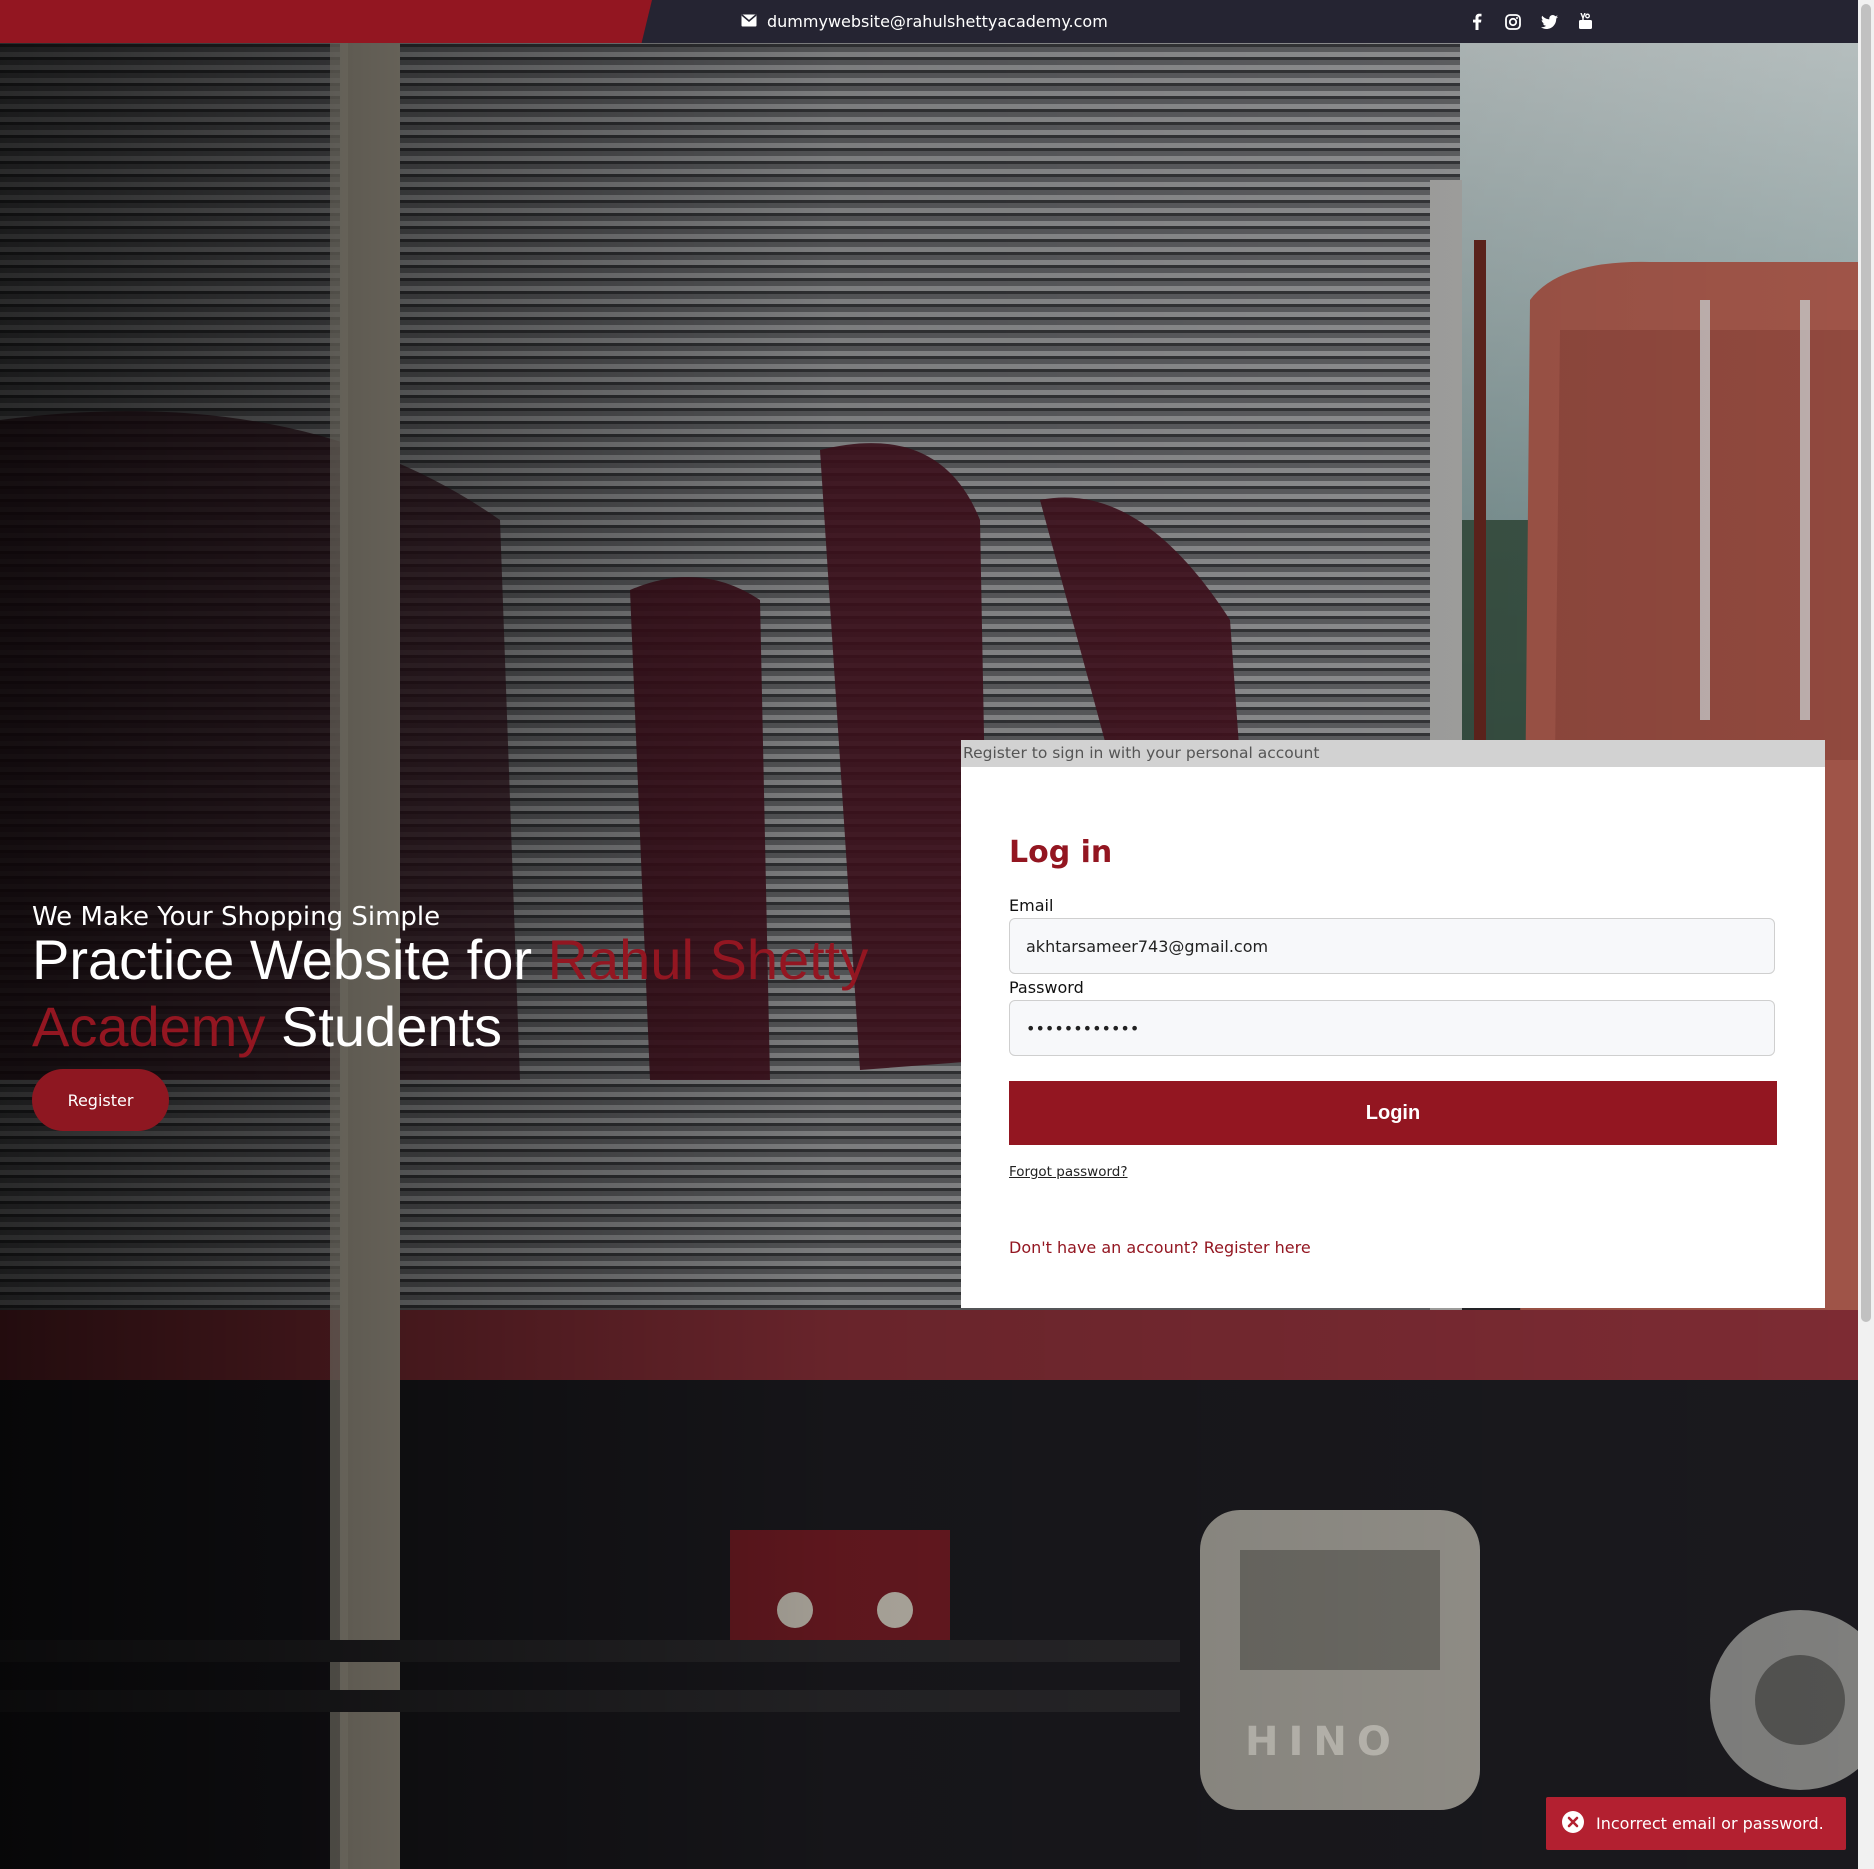 Image resolution: width=1874 pixels, height=1869 pixels. I want to click on login-button: Login, so click(1393, 1113).